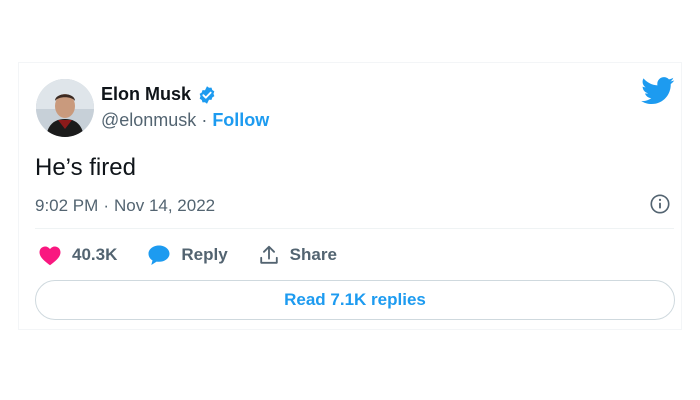 Image resolution: width=700 pixels, height=400 pixels. I want to click on tweet-date: Nov 14, 2022, so click(164, 206).